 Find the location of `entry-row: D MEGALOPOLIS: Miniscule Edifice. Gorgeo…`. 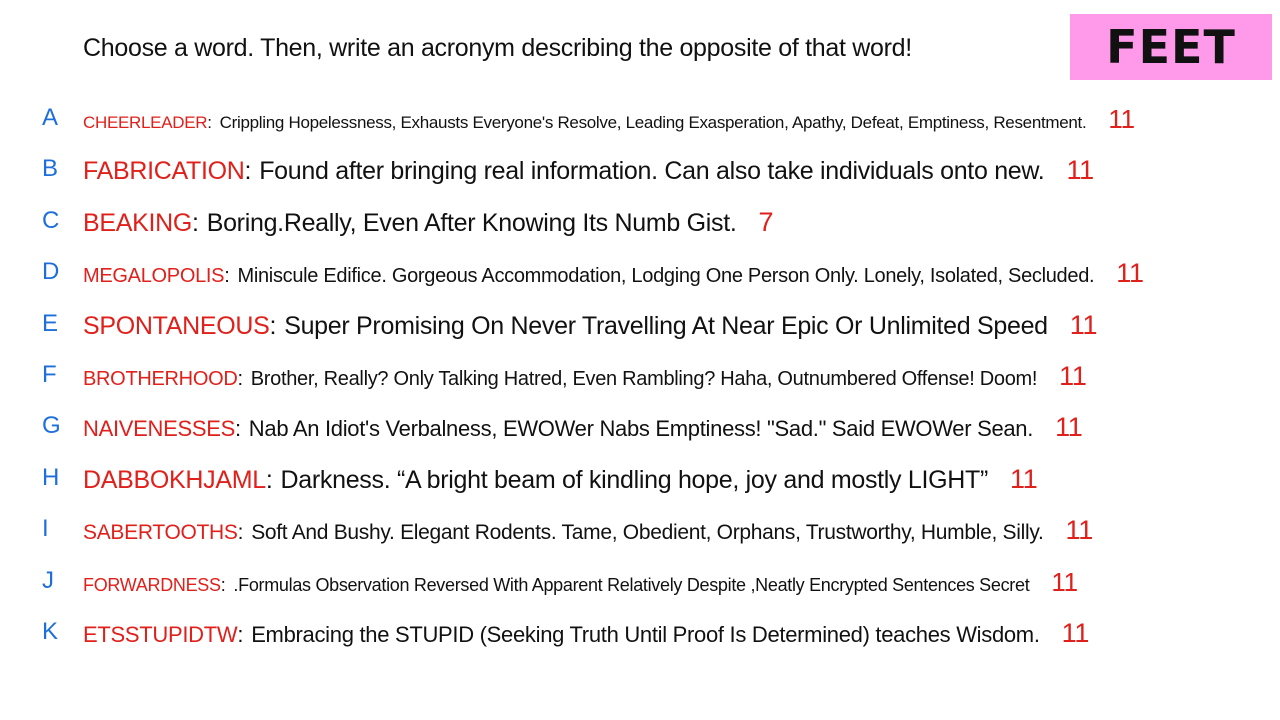

entry-row: D MEGALOPOLIS: Miniscule Edifice. Gorgeo… is located at coordinates (593, 273).